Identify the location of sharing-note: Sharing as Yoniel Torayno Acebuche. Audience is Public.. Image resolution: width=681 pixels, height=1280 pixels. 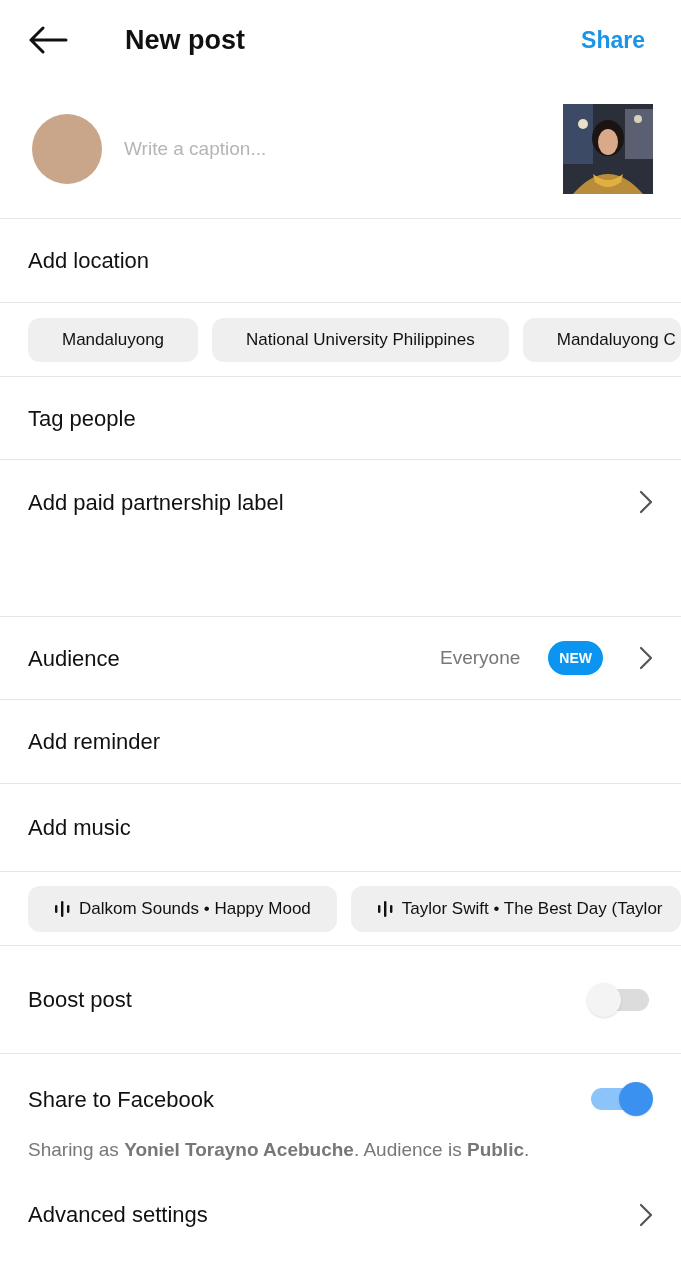
(279, 1150).